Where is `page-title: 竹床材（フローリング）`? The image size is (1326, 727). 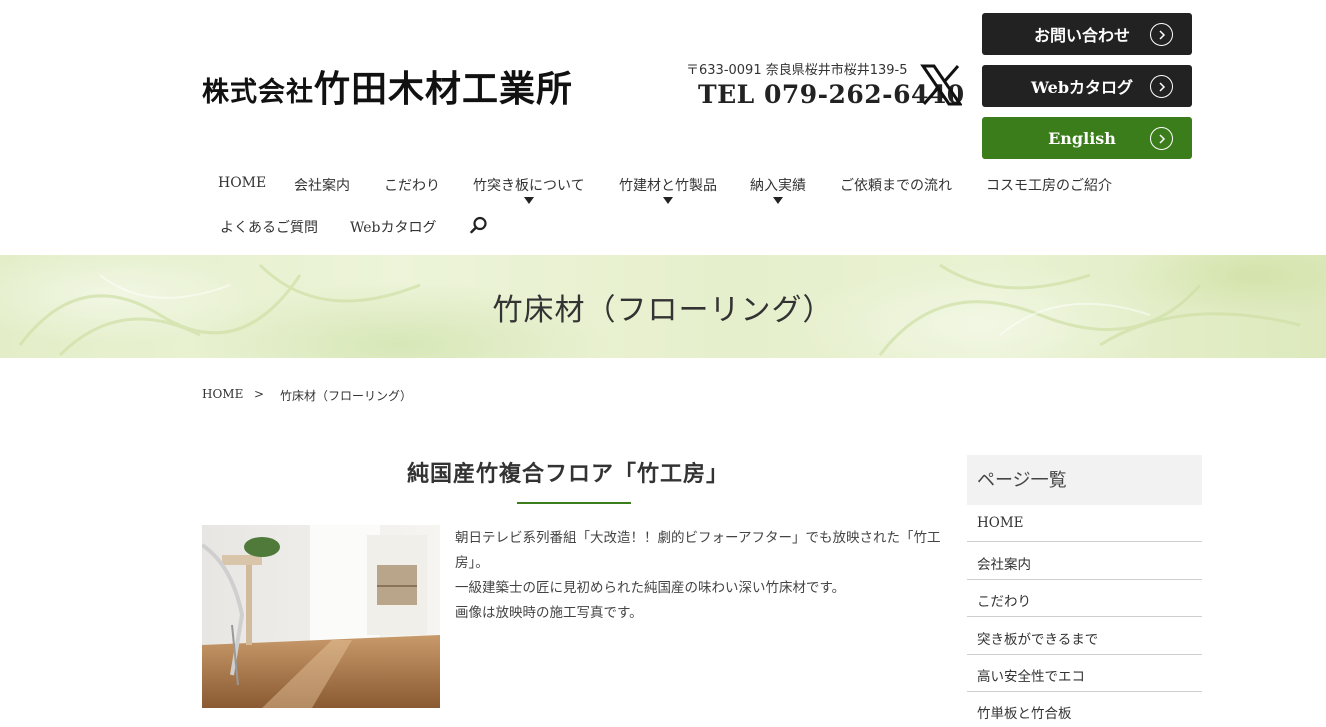 page-title: 竹床材（フローリング） is located at coordinates (663, 310).